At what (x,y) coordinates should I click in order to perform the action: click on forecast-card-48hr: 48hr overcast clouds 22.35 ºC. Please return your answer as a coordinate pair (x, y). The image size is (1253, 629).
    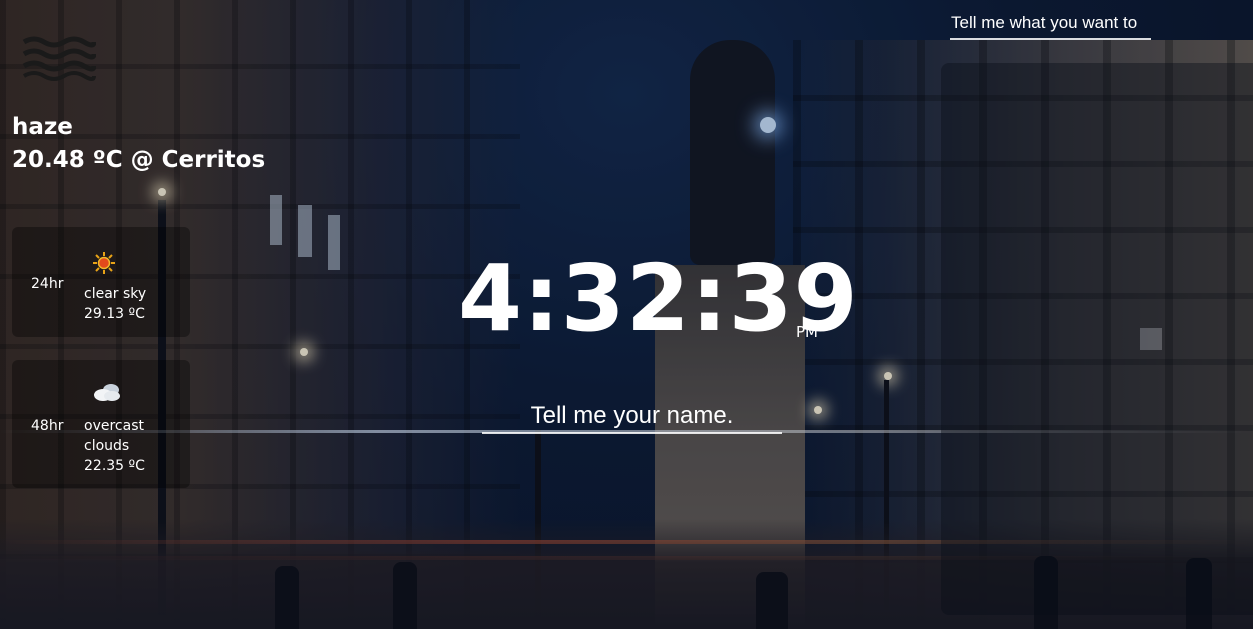
    Looking at the image, I should click on (101, 424).